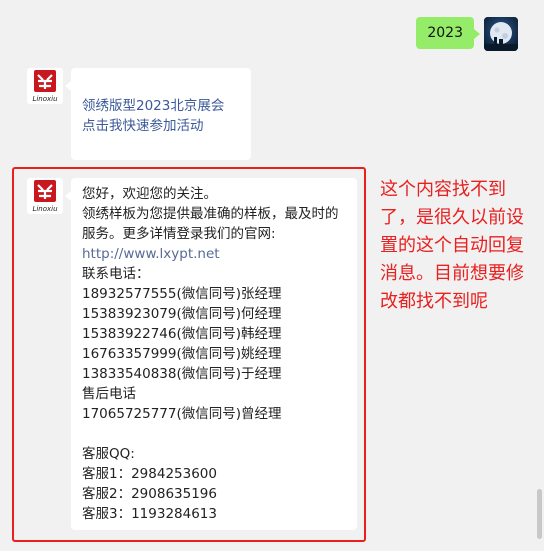  Describe the element at coordinates (182, 314) in the screenshot. I see `contact-line: 15383923079(微信同号)何经理` at that location.